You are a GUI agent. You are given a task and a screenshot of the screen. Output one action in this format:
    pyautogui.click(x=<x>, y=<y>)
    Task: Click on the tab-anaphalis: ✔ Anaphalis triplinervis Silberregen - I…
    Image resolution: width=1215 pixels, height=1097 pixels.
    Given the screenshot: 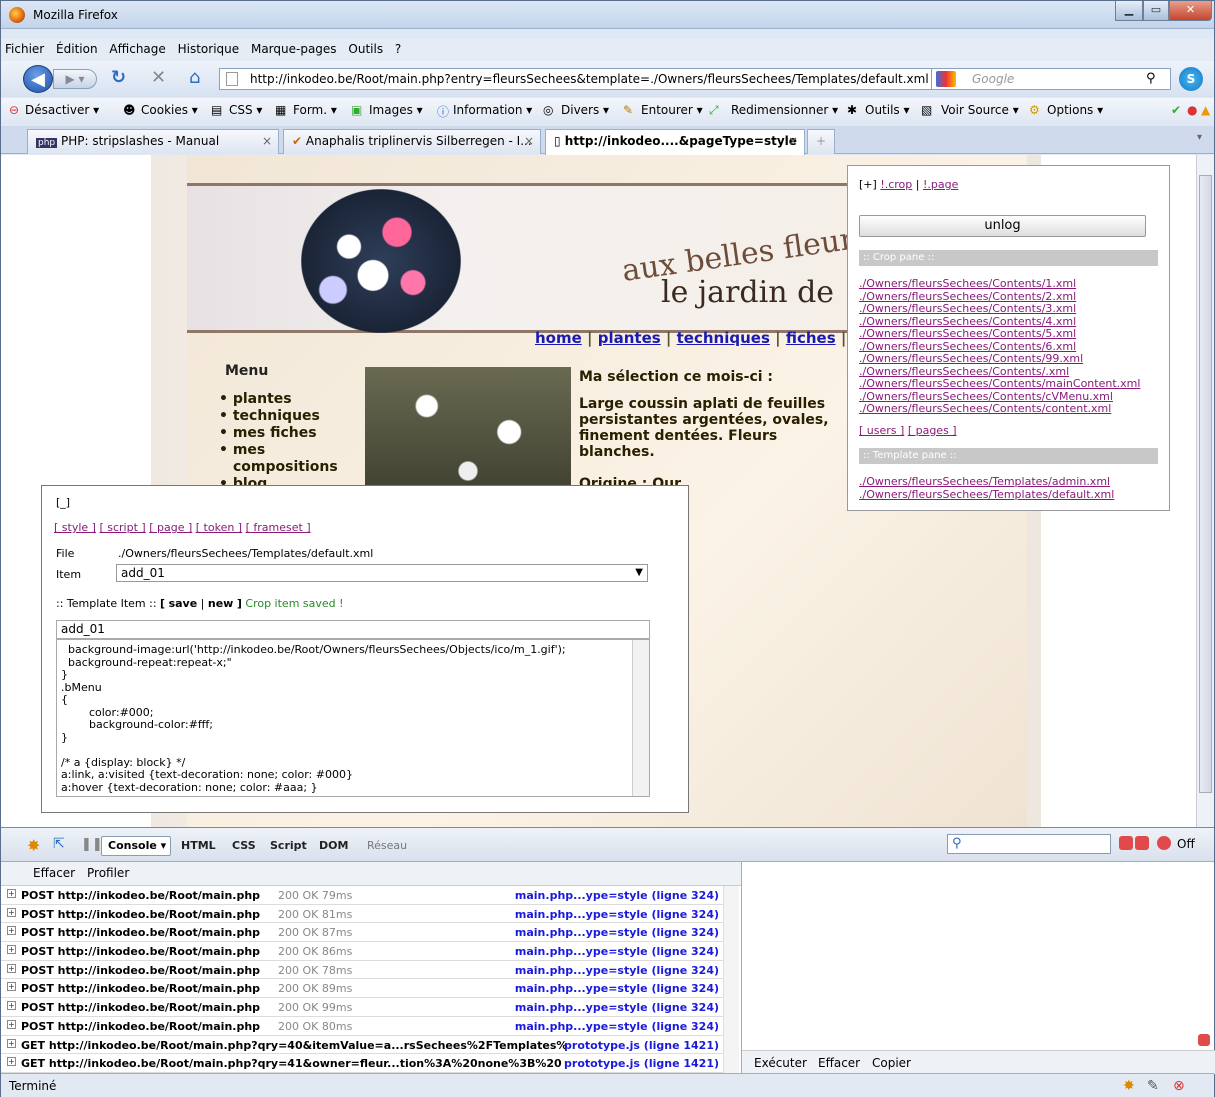 What is the action you would take?
    pyautogui.click(x=412, y=141)
    